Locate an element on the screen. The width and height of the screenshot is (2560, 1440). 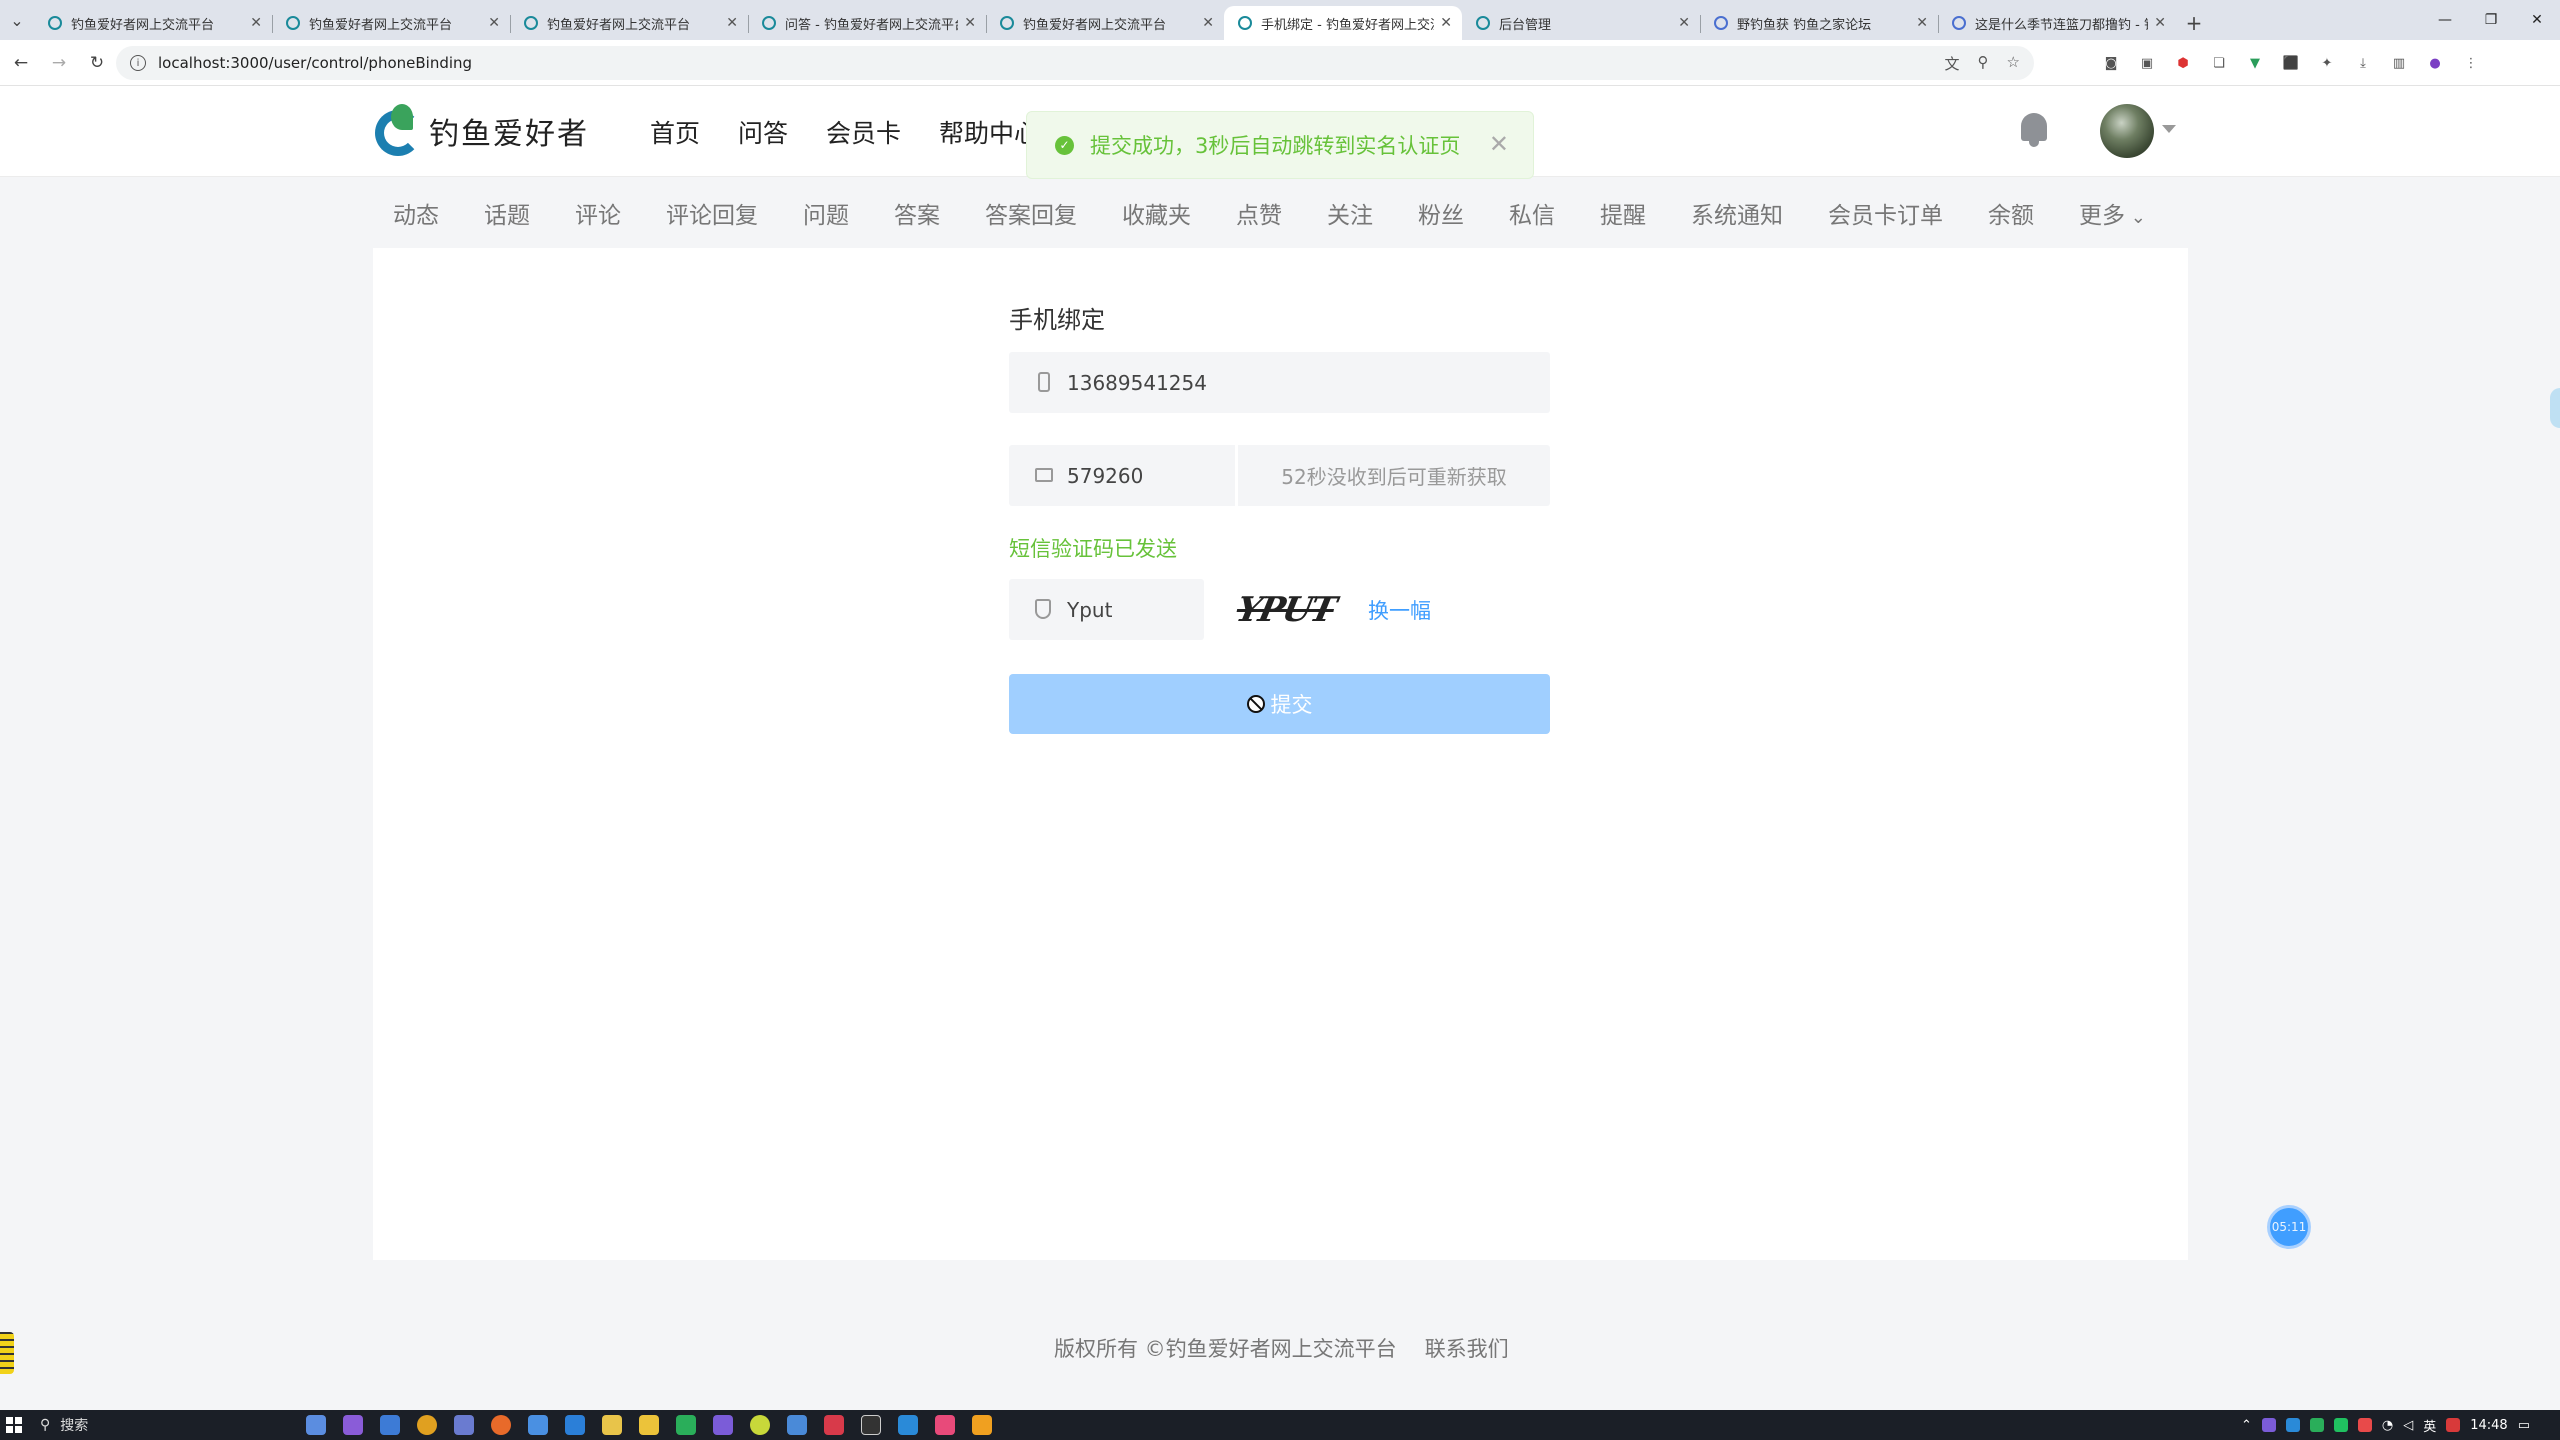
contact-link: 联系我们 is located at coordinates (1467, 1348).